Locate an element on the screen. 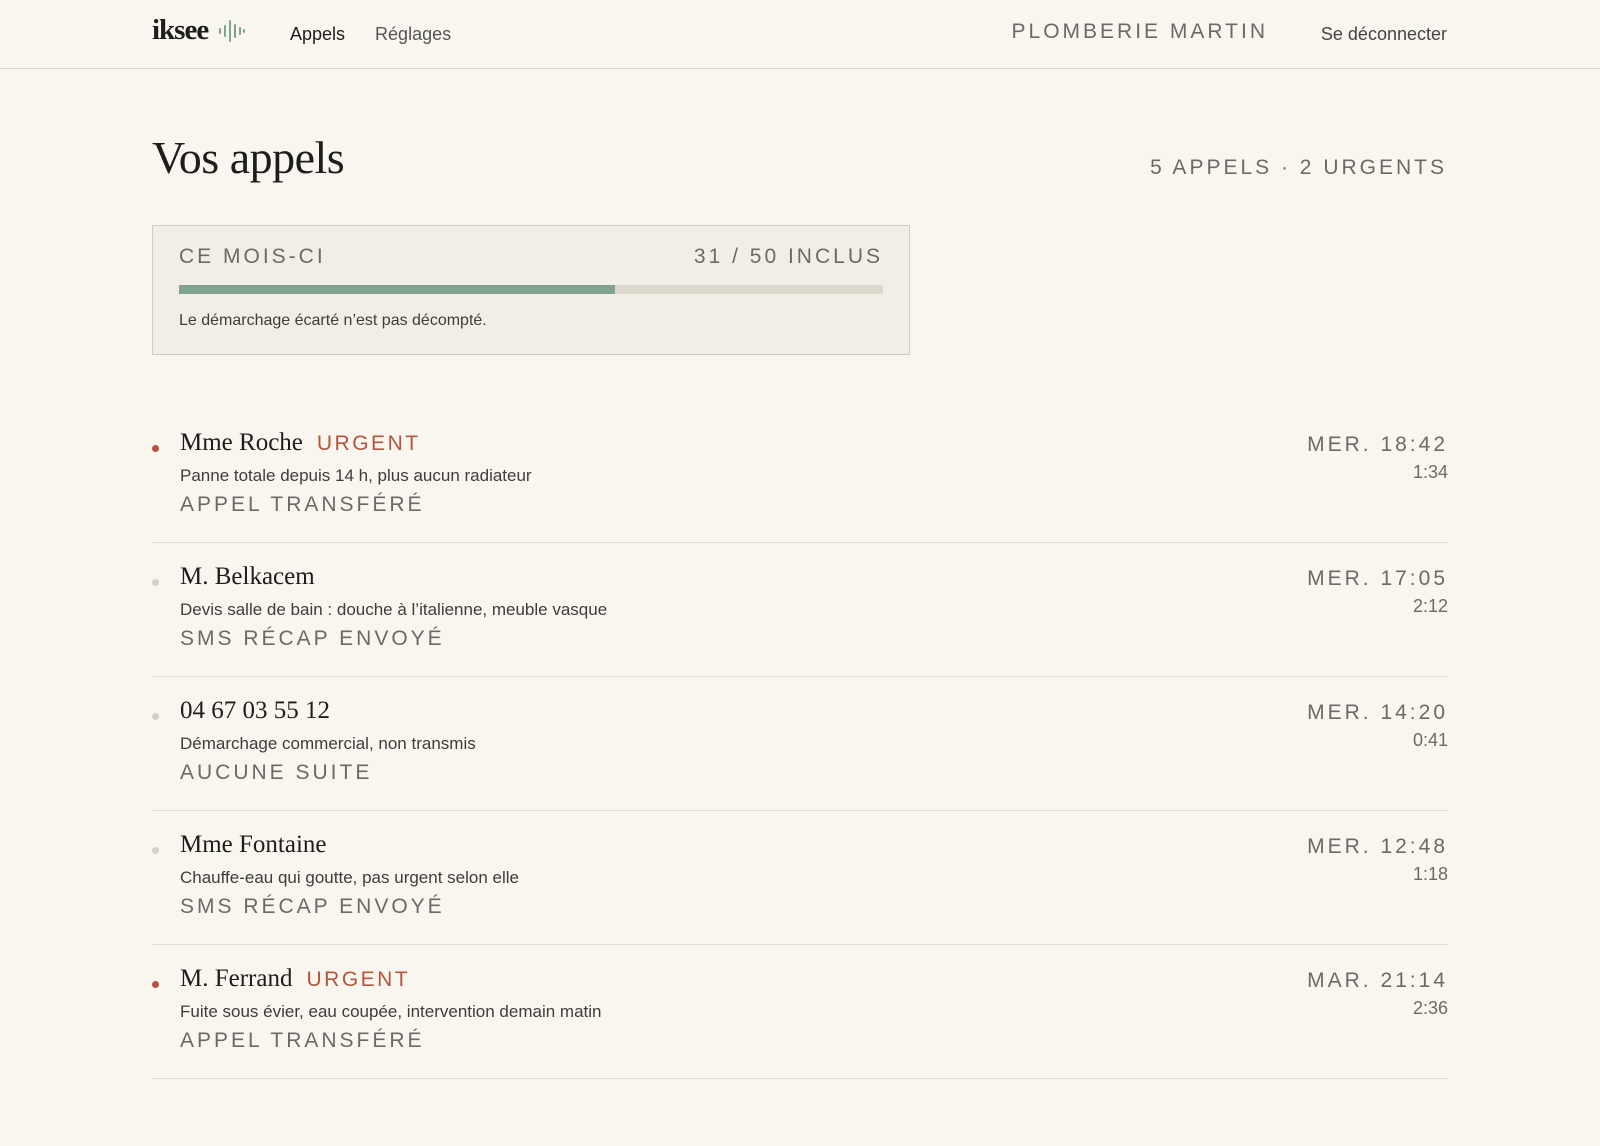 The height and width of the screenshot is (1146, 1600). page-title: Vos appels is located at coordinates (248, 157).